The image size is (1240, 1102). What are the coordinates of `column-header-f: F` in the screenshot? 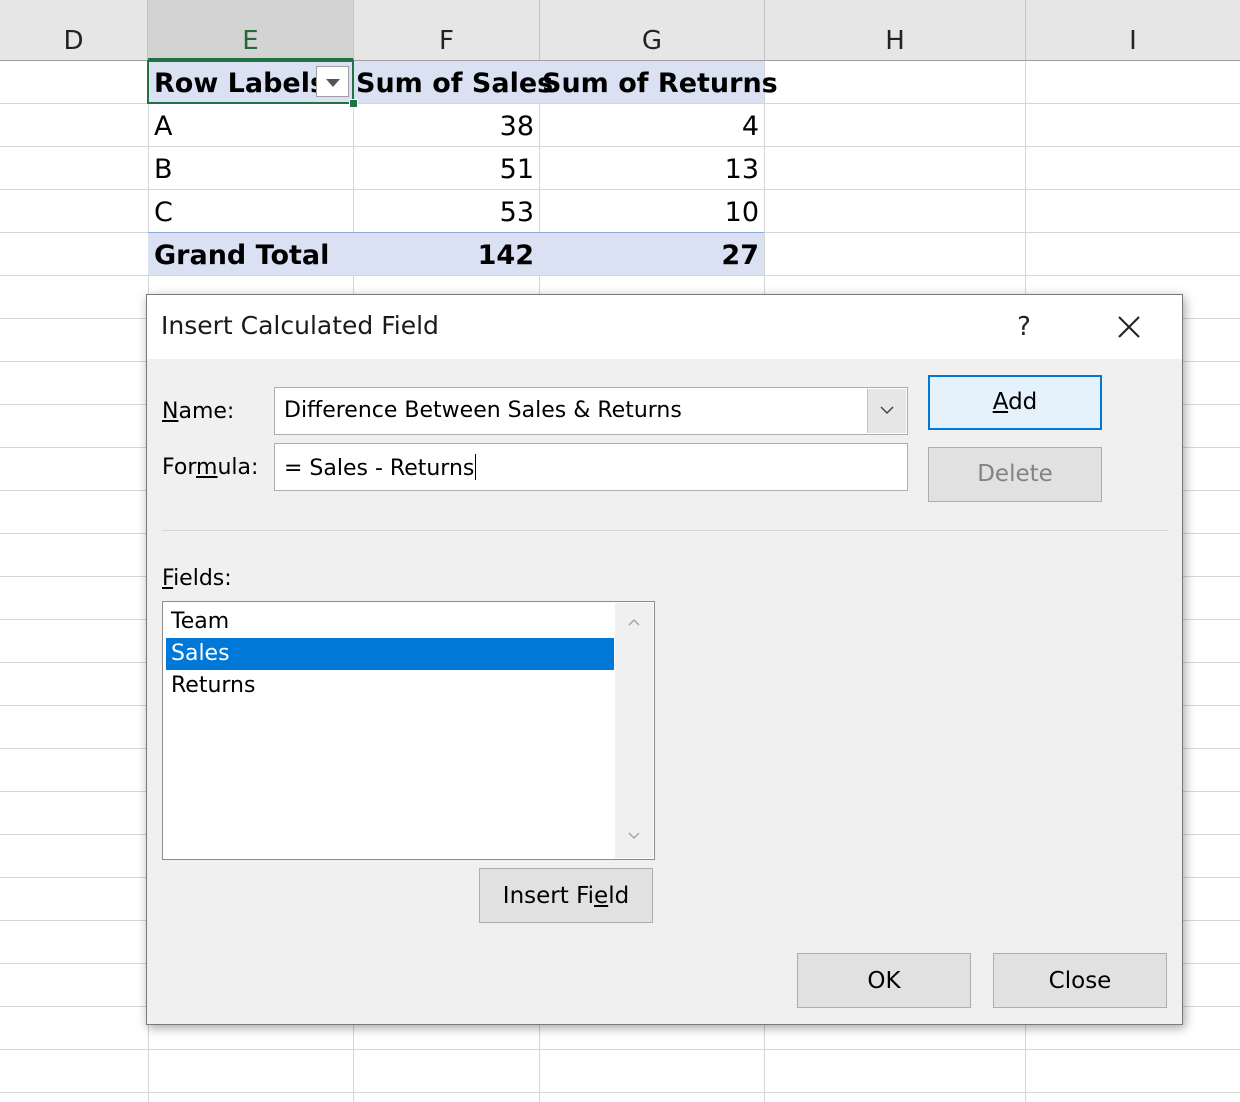 It's located at (447, 30).